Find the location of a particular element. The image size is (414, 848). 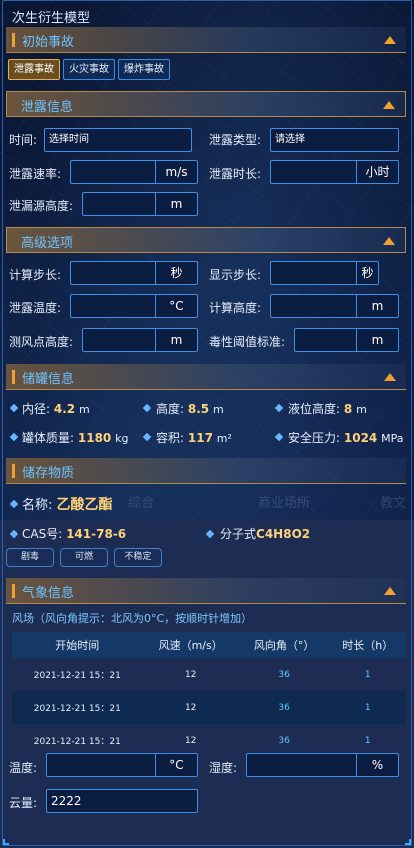

toxic-threshold-label: 毒性阈值标准: is located at coordinates (247, 342).